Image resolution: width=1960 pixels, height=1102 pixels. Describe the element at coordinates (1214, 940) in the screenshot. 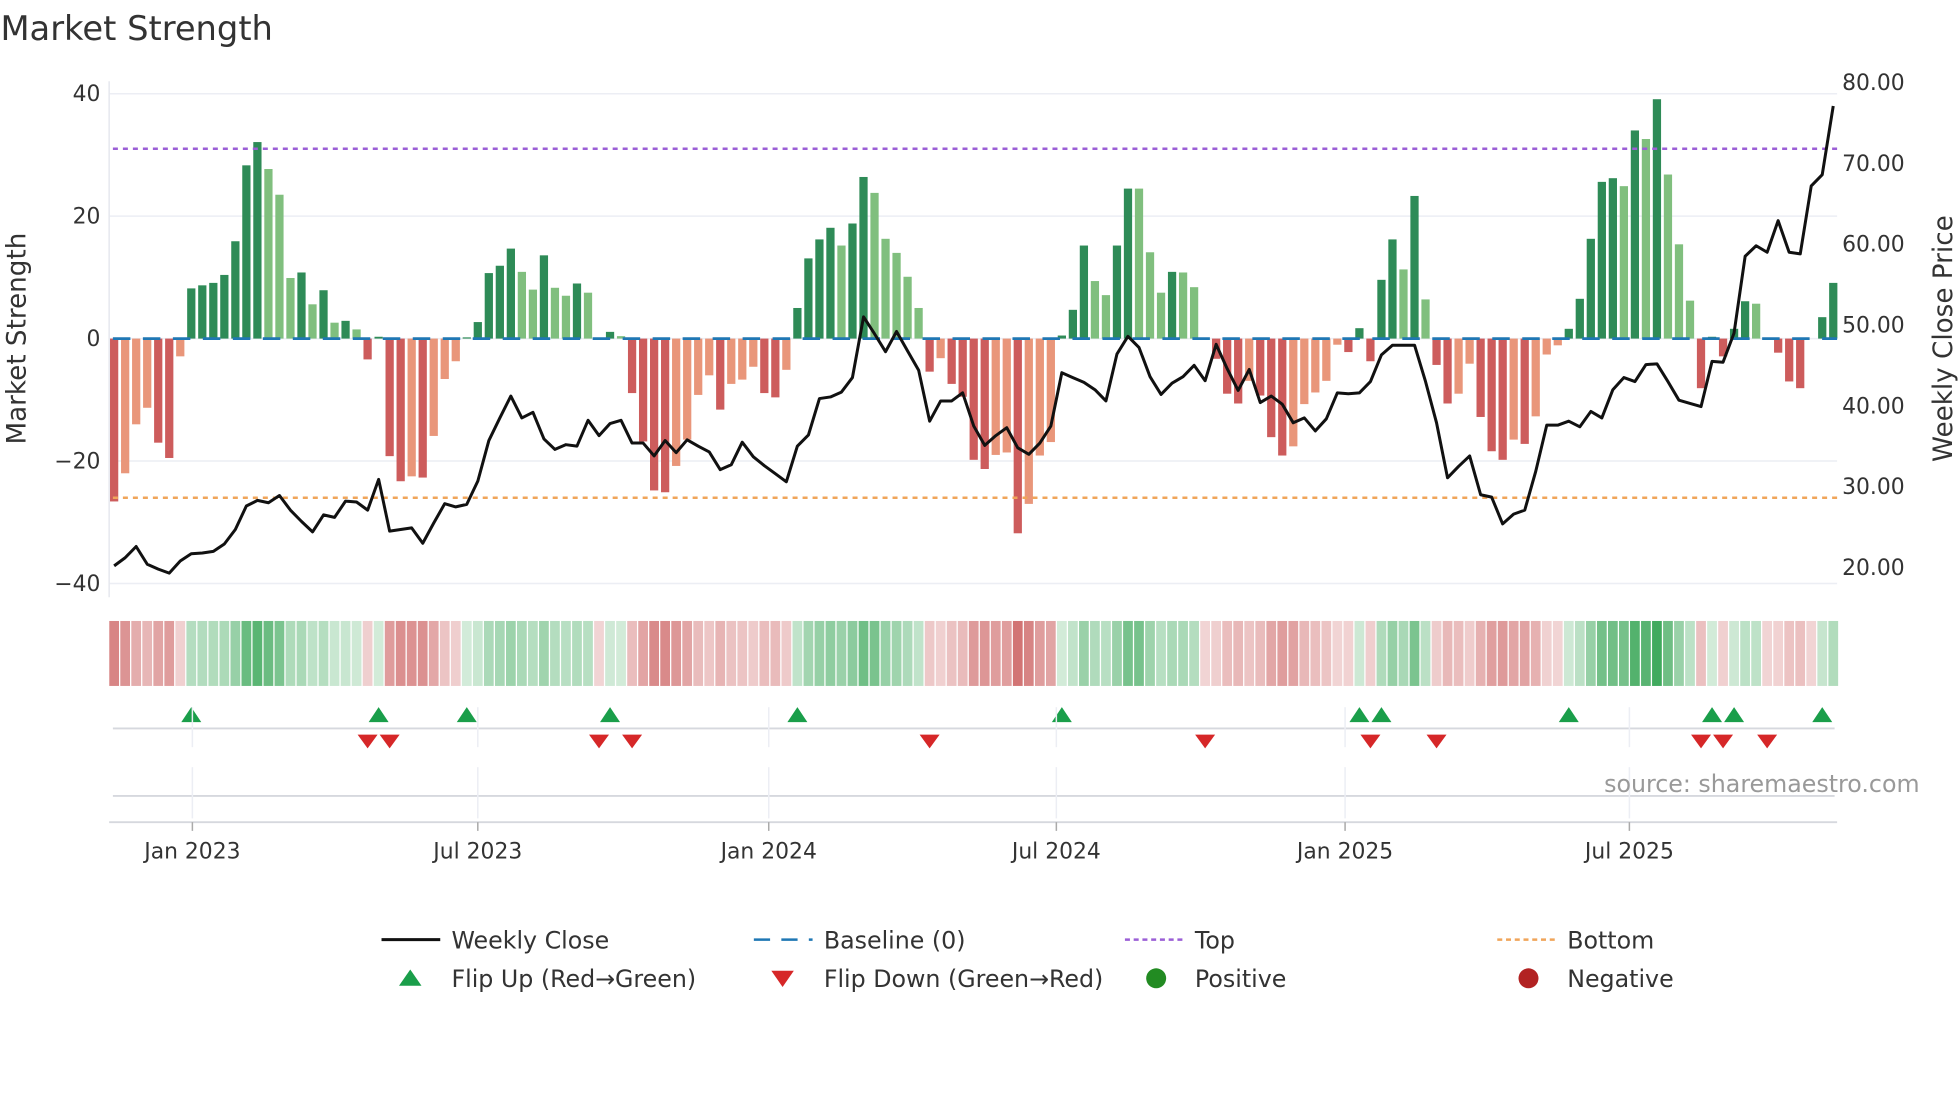

I see `legend-label: Top` at that location.